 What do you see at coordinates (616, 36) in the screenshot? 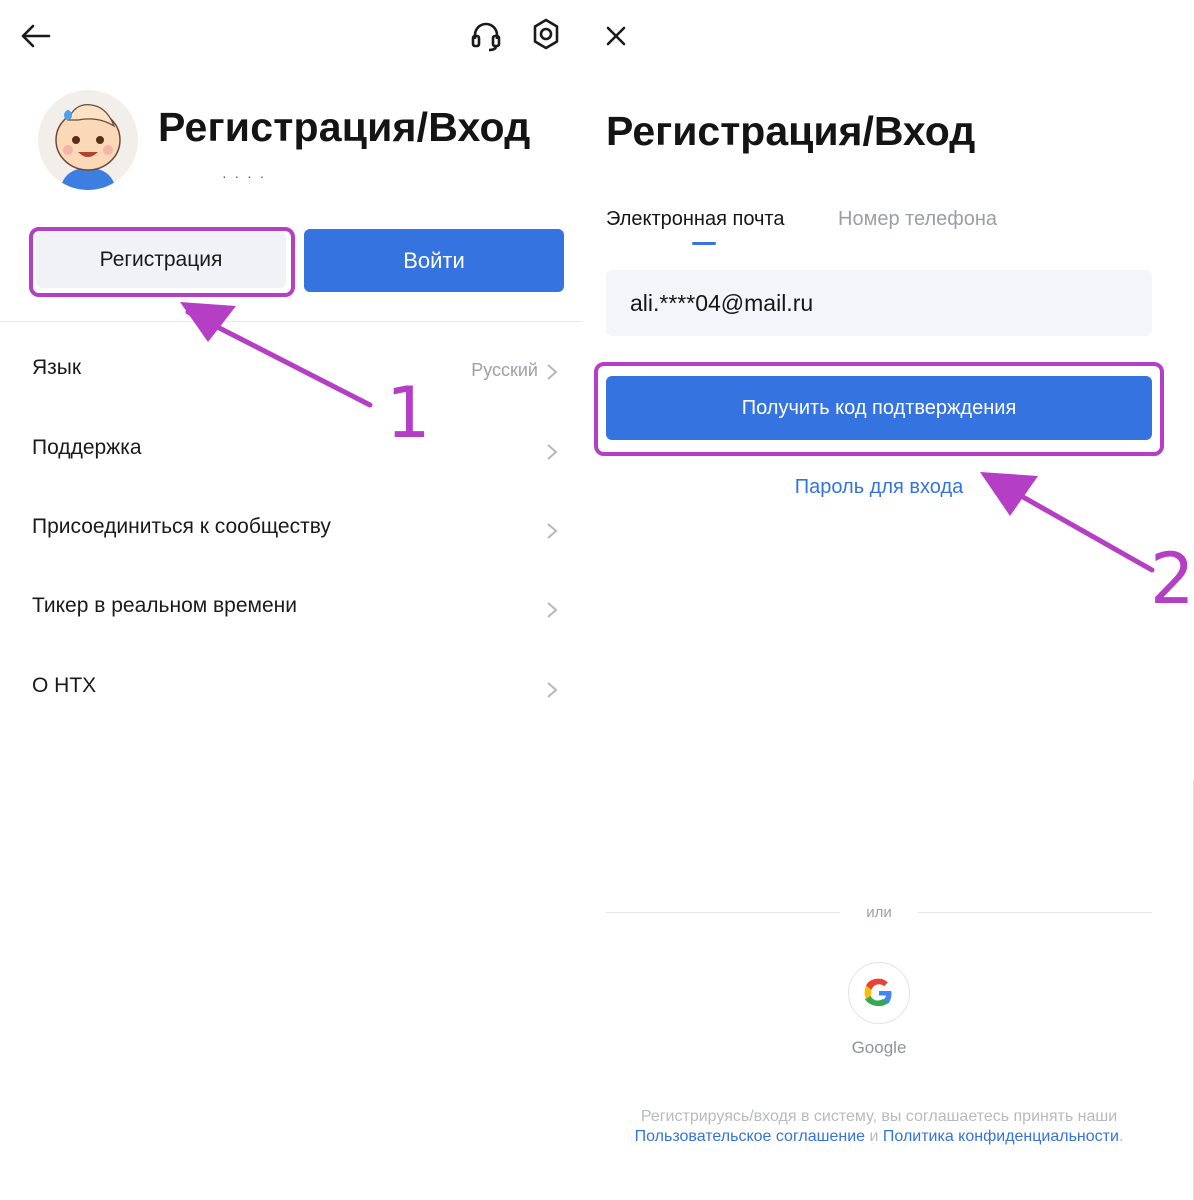
I see `close-icon` at bounding box center [616, 36].